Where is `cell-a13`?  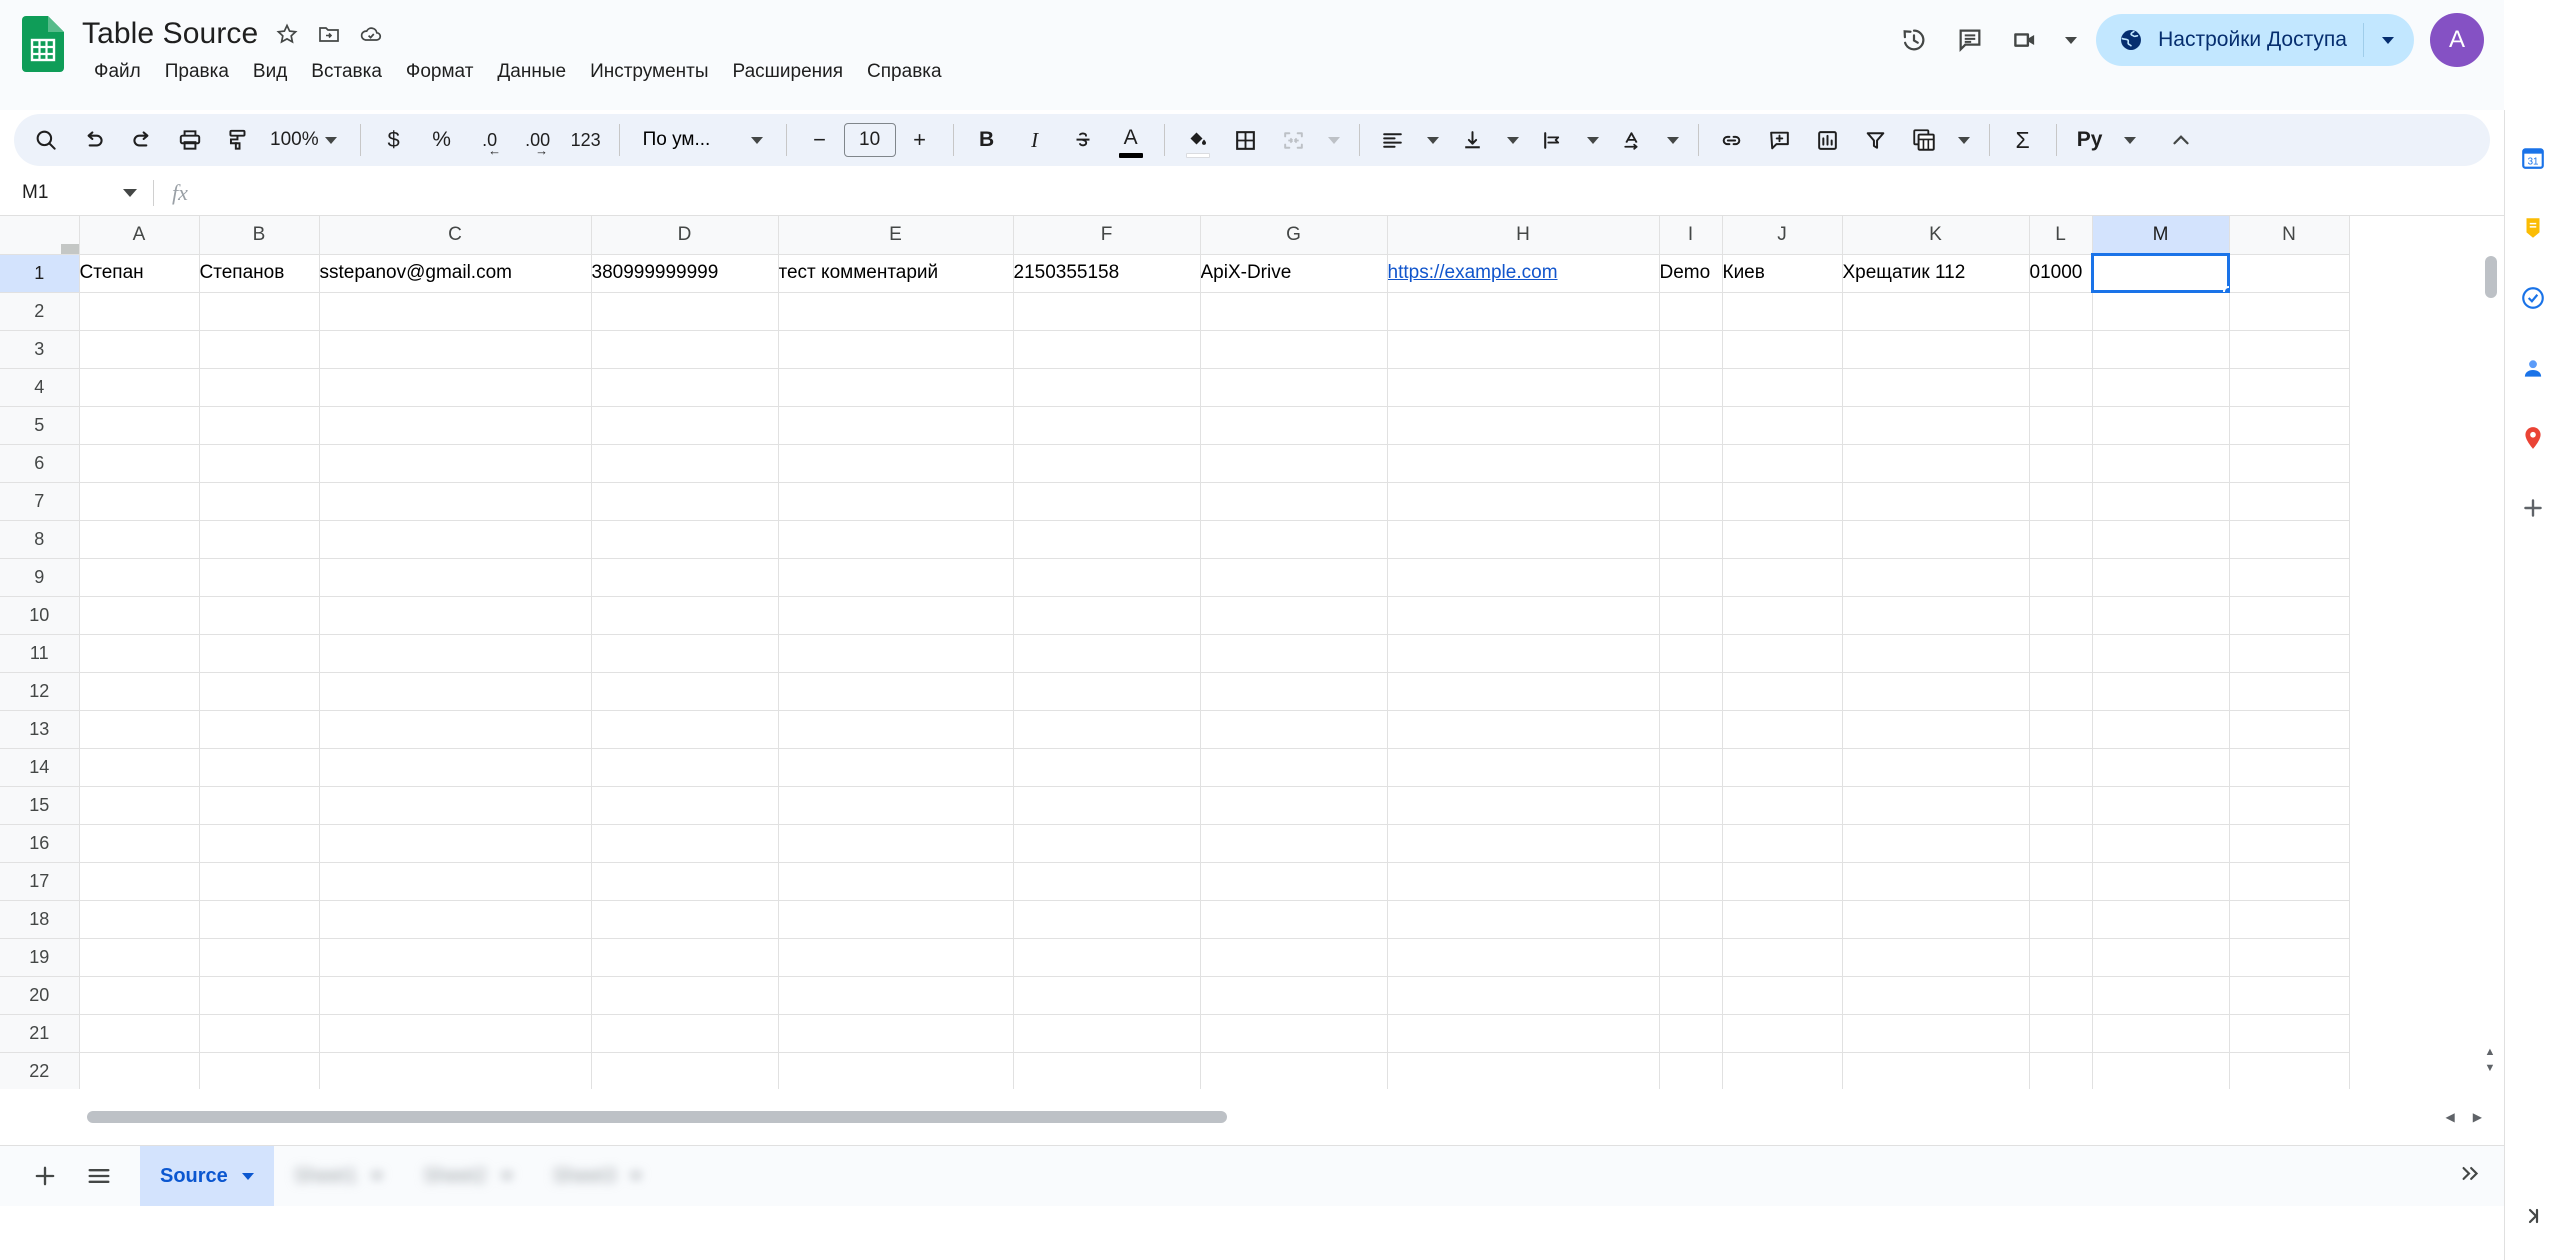
cell-a13 is located at coordinates (139, 729).